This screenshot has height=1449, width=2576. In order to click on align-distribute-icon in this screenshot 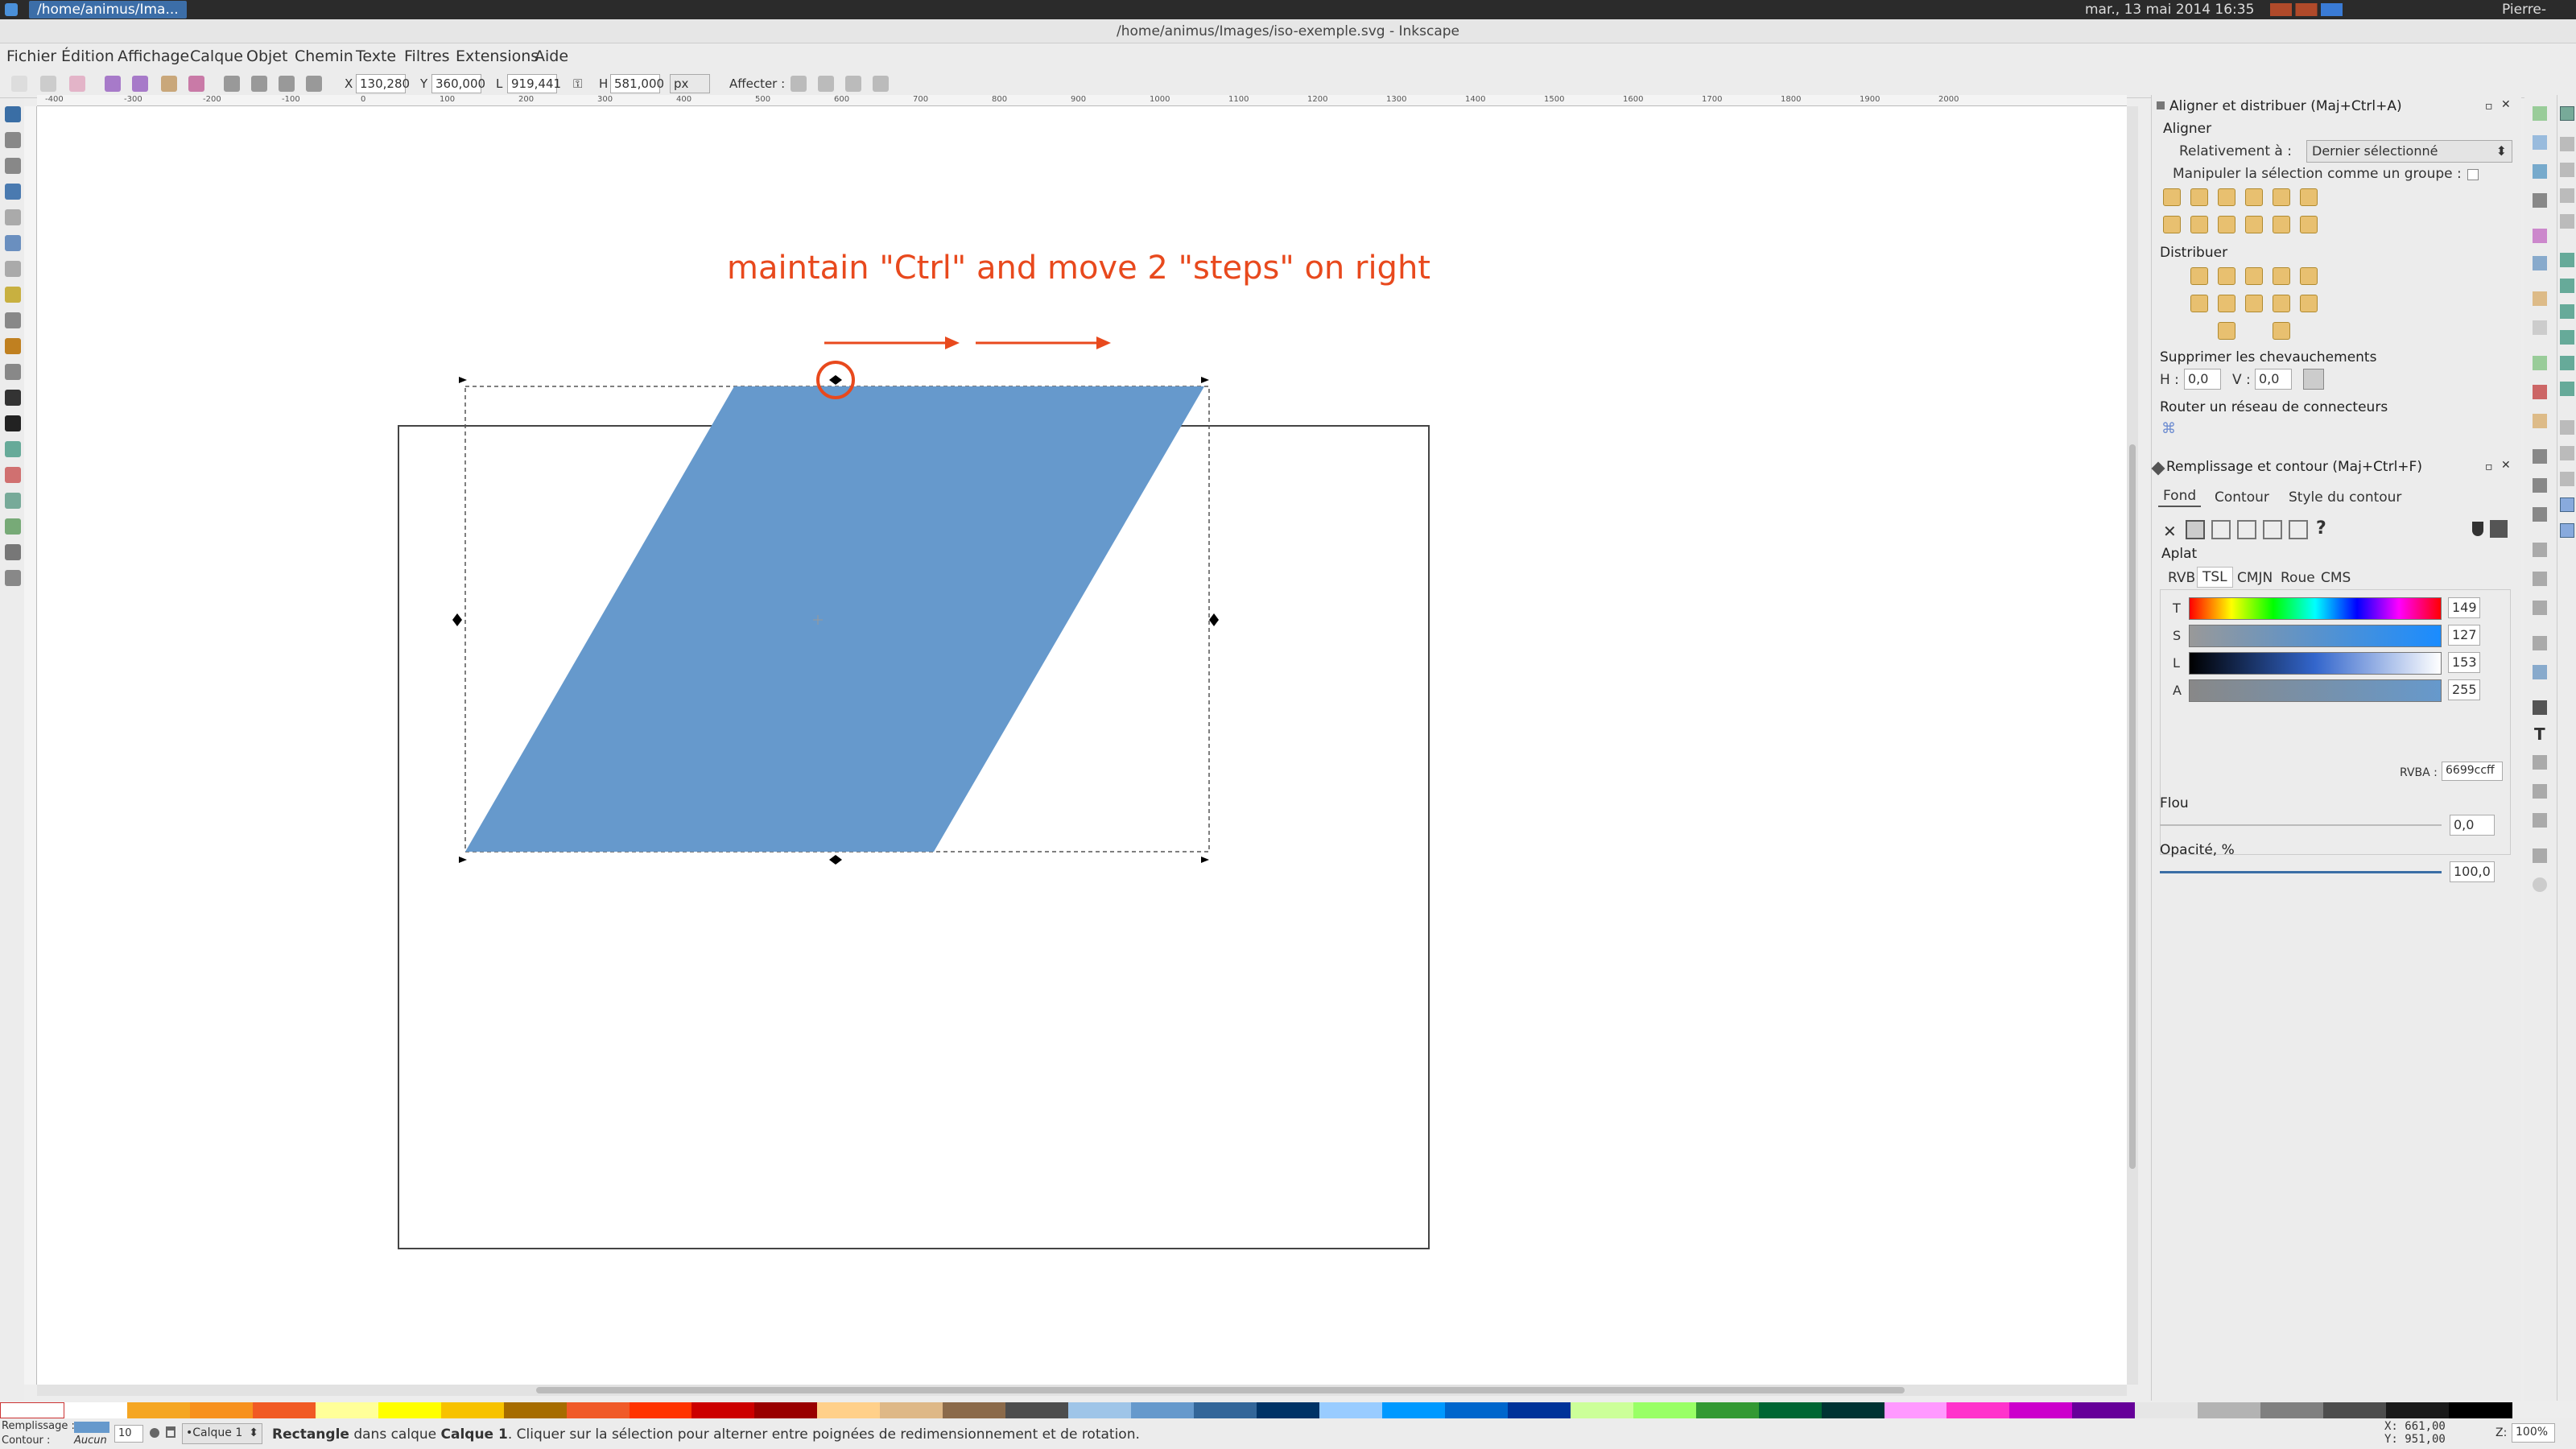, I will do `click(2540, 820)`.